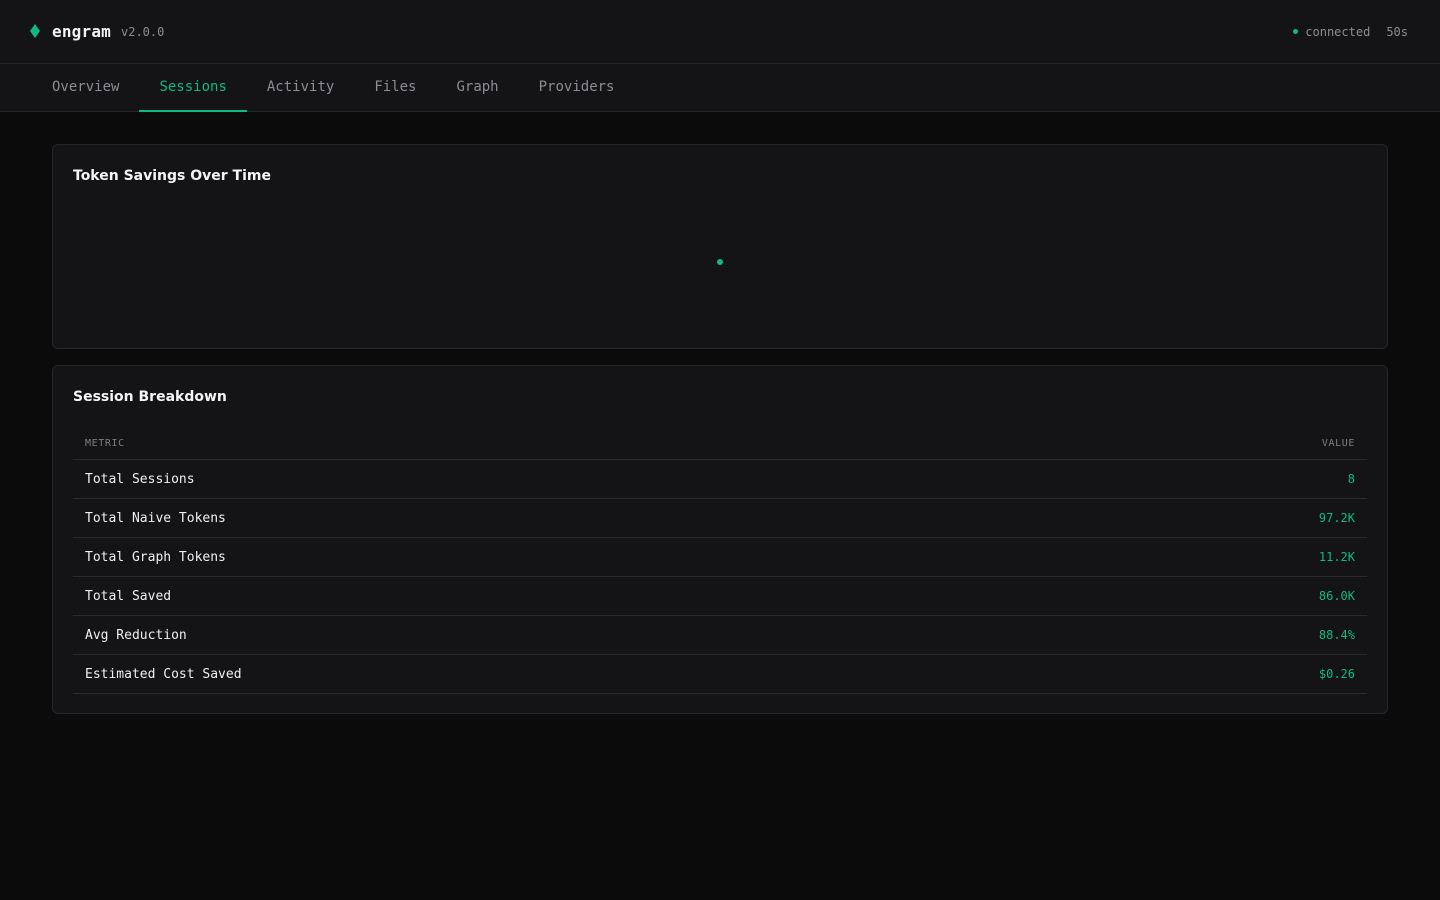 This screenshot has height=900, width=1440. I want to click on column-header-value: VALUE, so click(1338, 443).